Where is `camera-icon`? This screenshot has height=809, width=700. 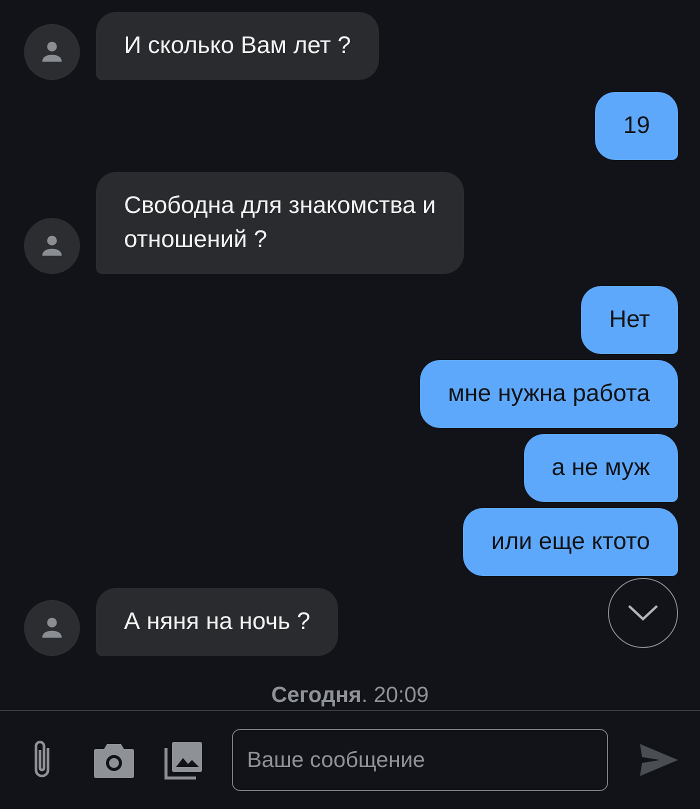 camera-icon is located at coordinates (114, 760).